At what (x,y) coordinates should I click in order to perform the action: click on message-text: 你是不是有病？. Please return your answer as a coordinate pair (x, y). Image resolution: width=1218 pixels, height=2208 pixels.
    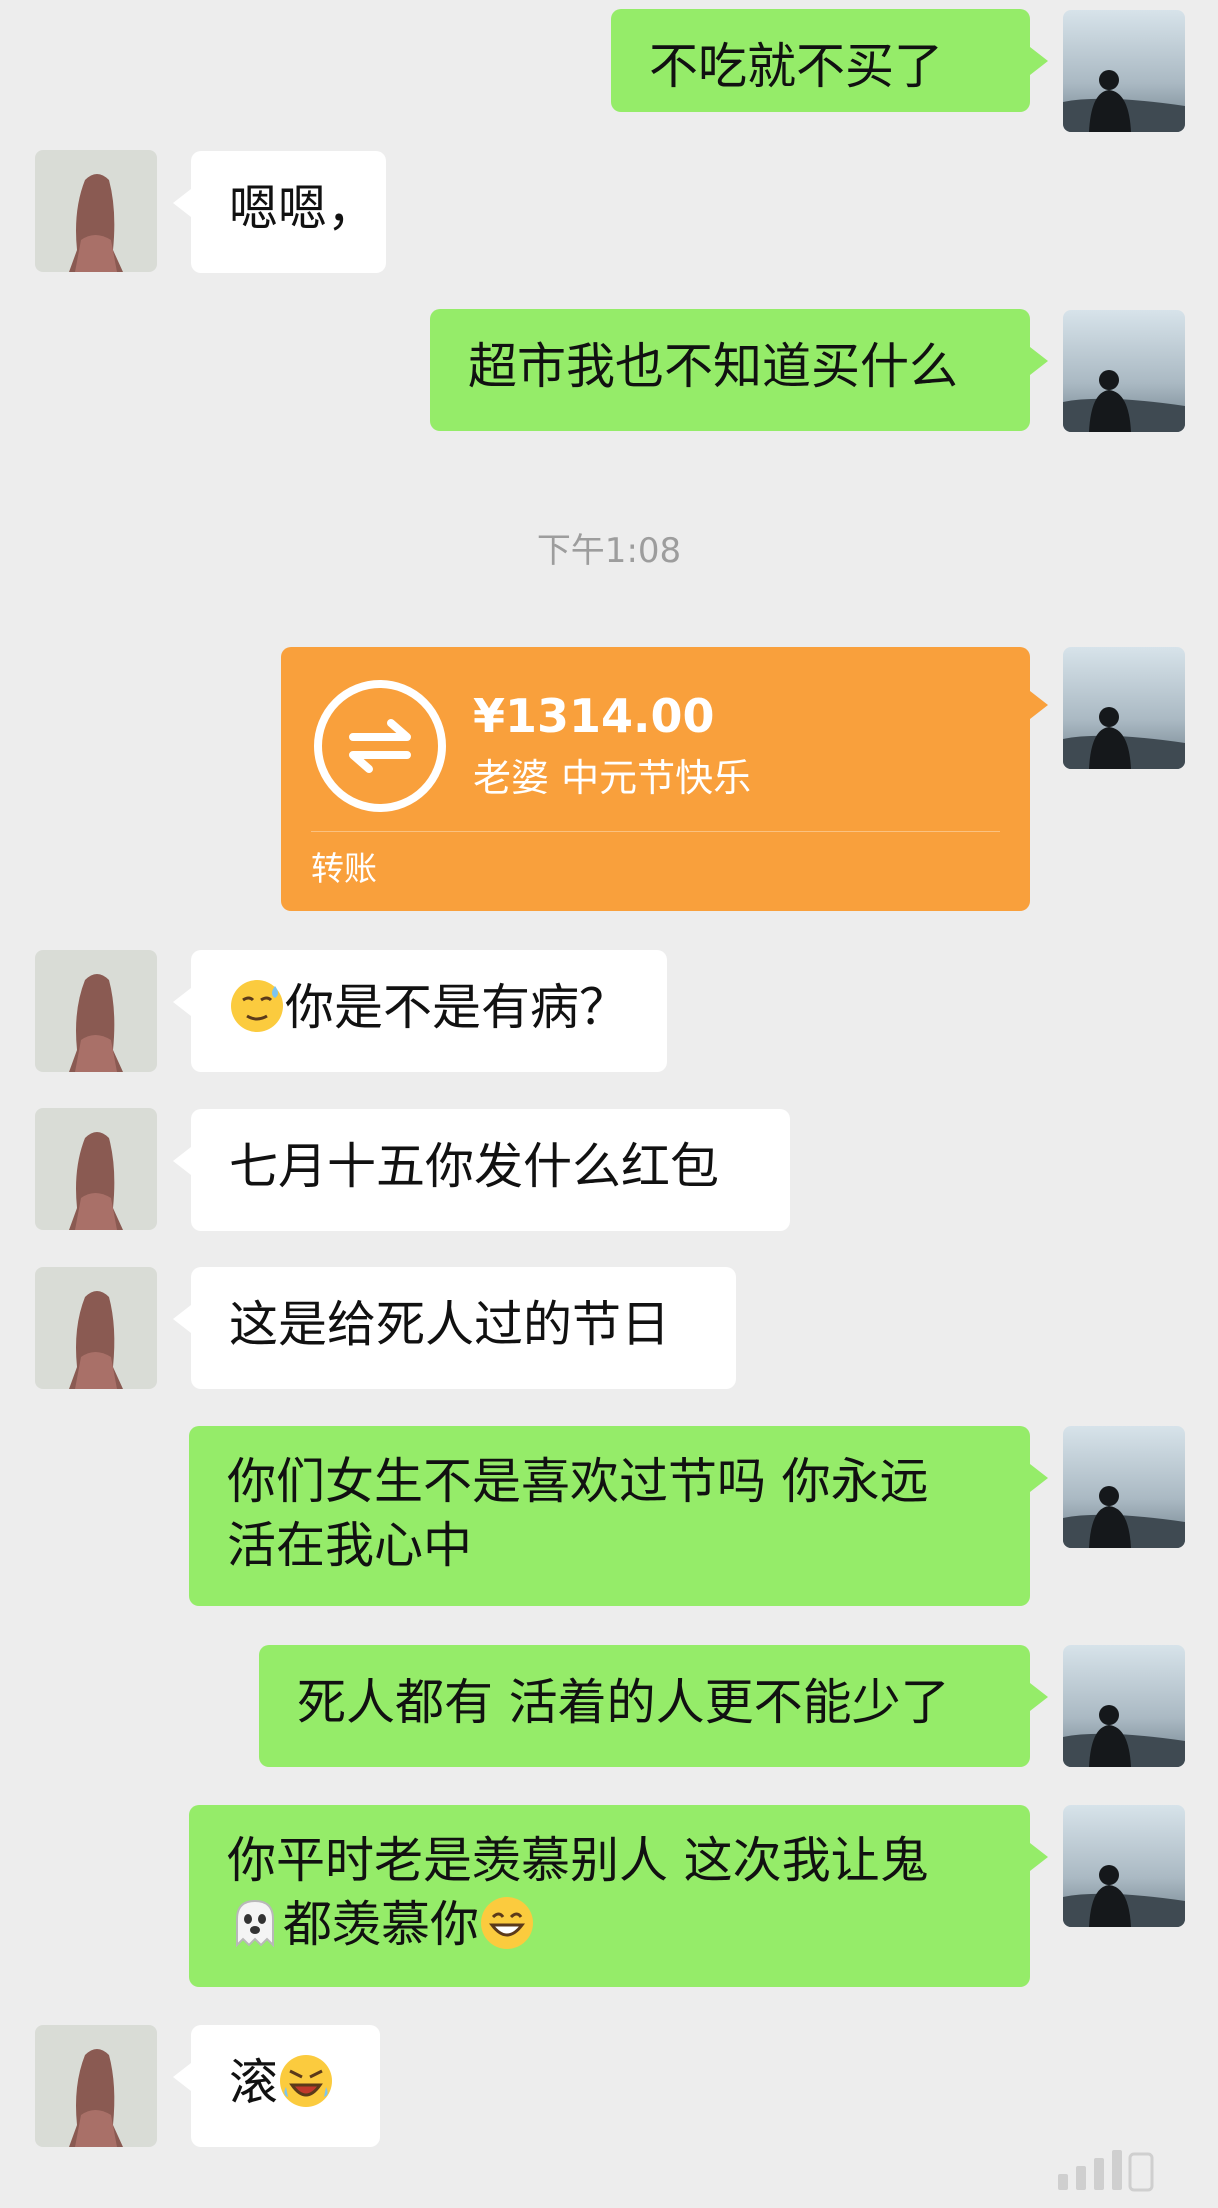
    Looking at the image, I should click on (457, 1007).